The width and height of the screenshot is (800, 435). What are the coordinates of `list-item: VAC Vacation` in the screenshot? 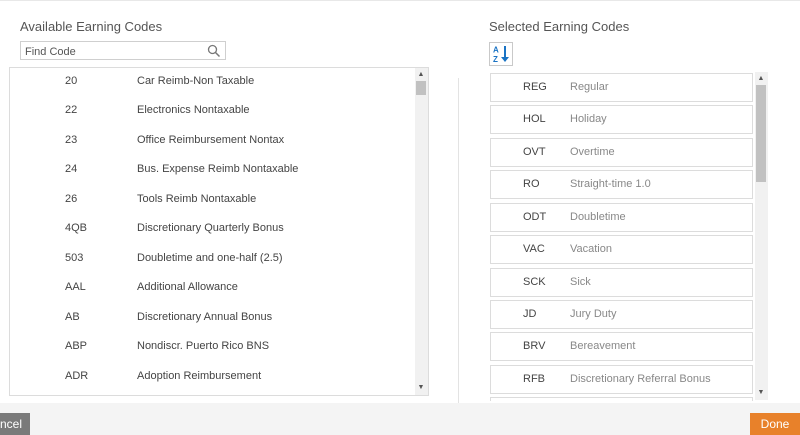 It's located at (621, 249).